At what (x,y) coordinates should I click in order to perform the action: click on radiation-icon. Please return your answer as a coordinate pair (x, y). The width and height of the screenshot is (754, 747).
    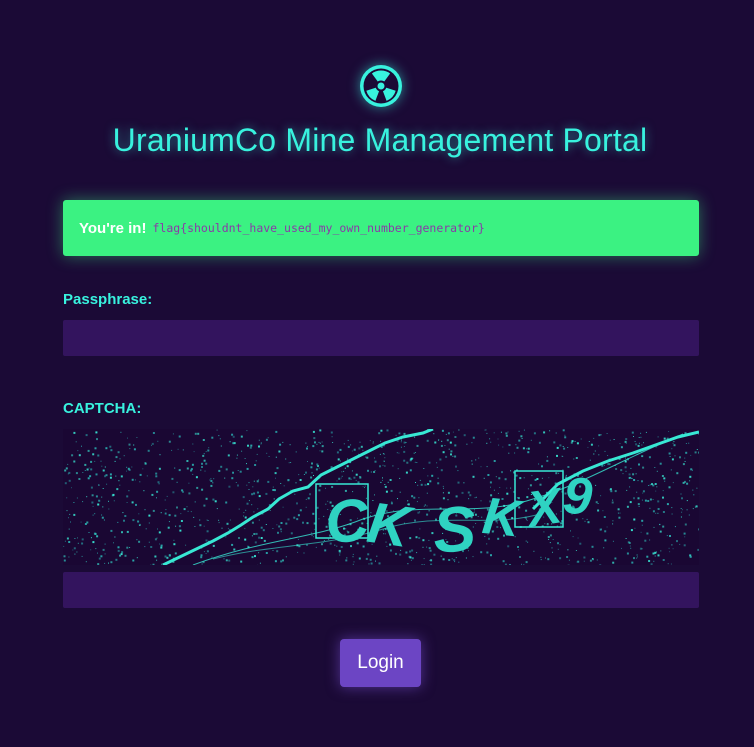
    Looking at the image, I should click on (381, 86).